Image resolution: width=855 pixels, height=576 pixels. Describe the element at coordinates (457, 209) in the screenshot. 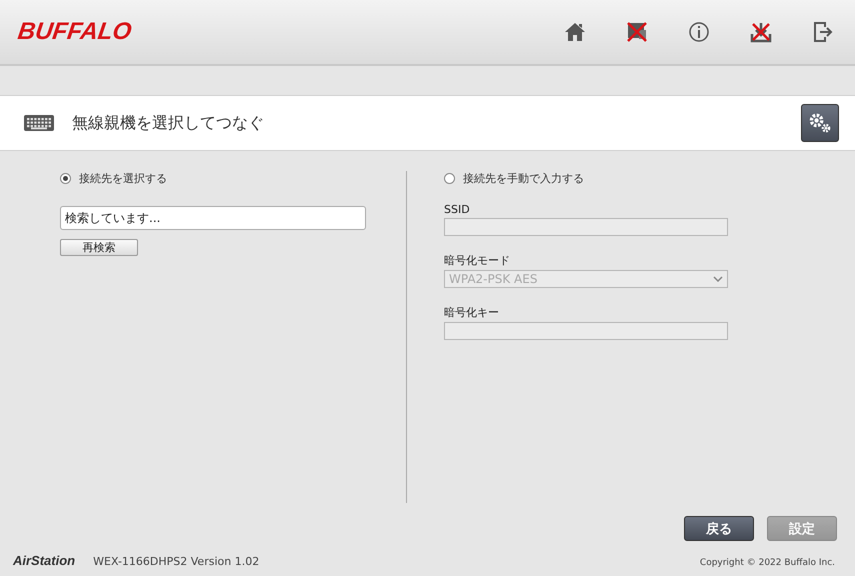

I see `field-label: SSID` at that location.